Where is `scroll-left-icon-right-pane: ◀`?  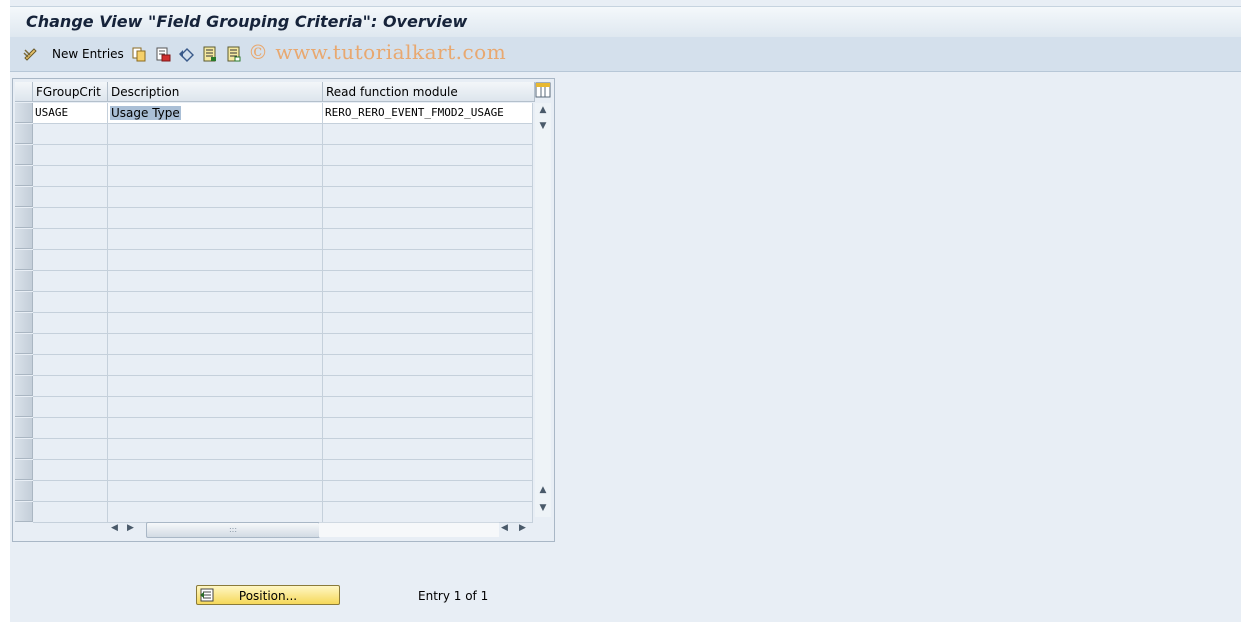
scroll-left-icon-right-pane: ◀ is located at coordinates (504, 531).